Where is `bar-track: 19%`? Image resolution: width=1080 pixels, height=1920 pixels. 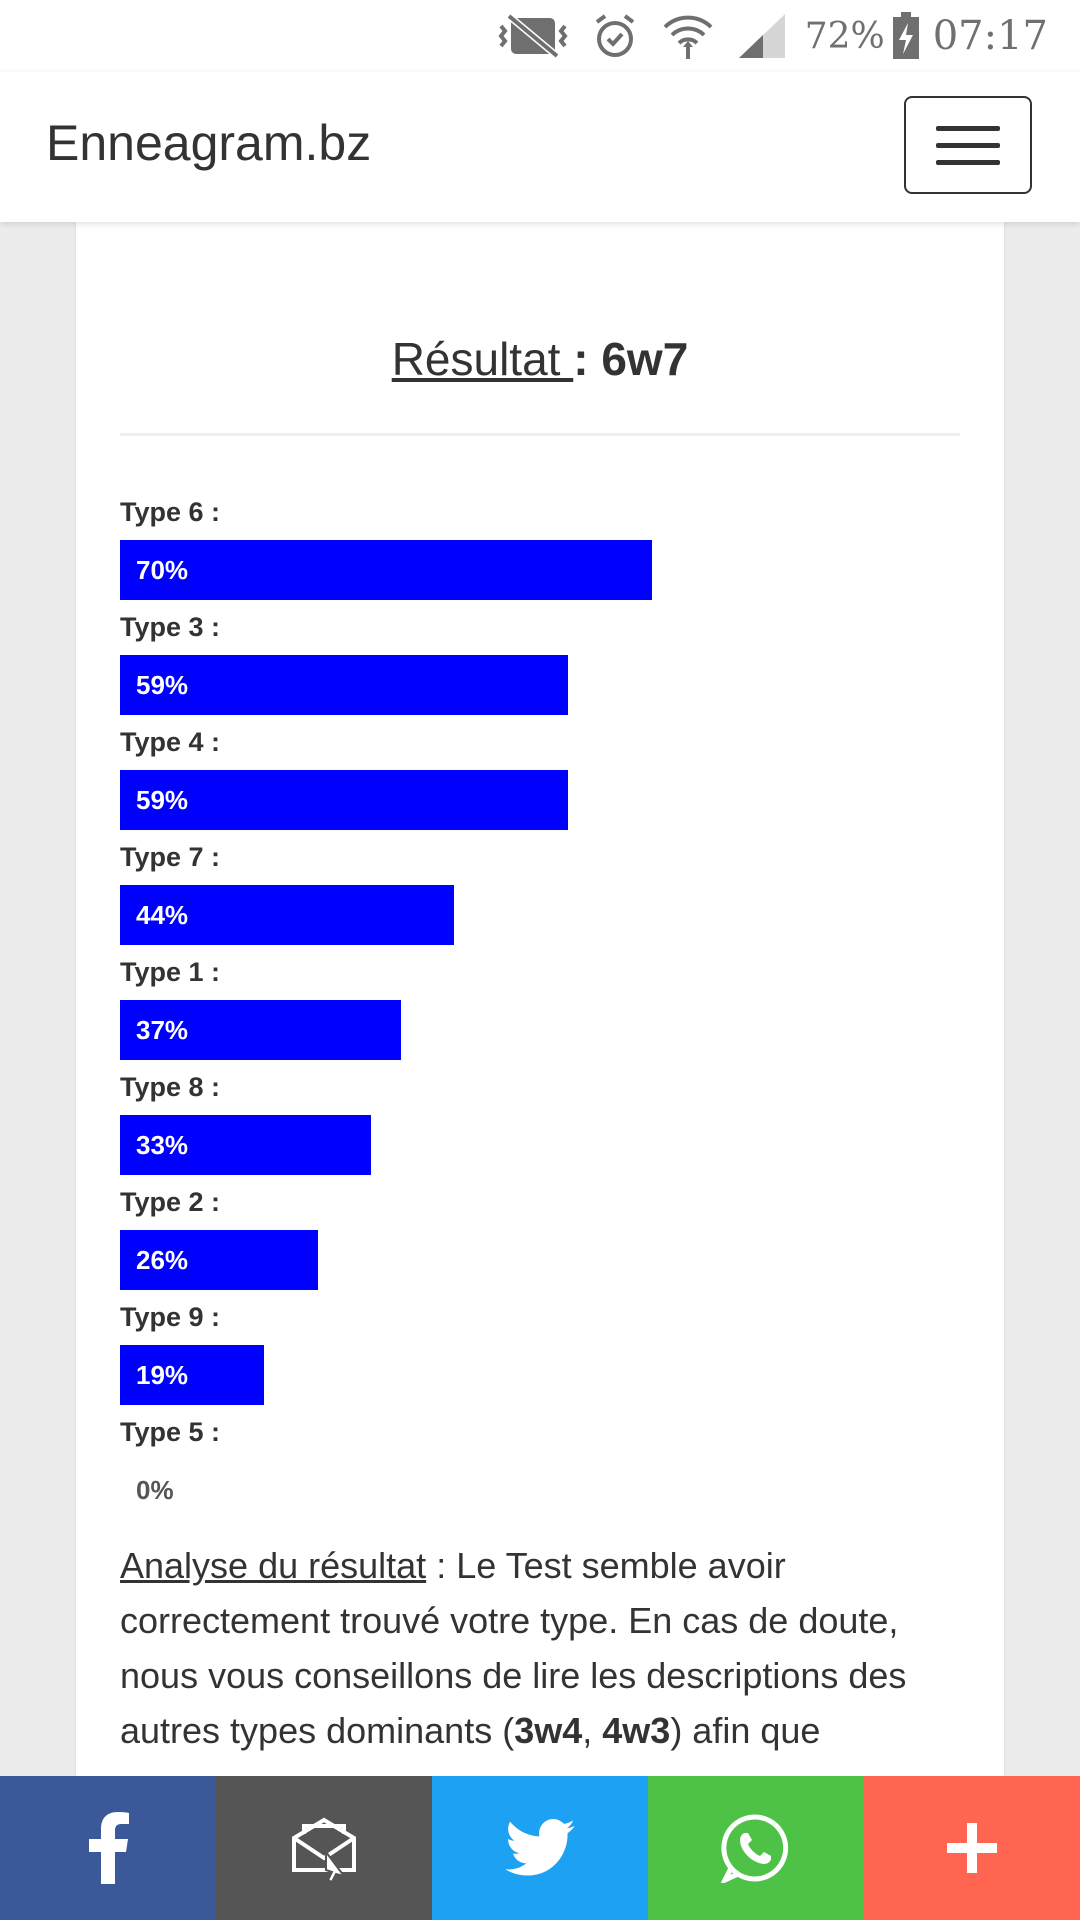 bar-track: 19% is located at coordinates (540, 1375).